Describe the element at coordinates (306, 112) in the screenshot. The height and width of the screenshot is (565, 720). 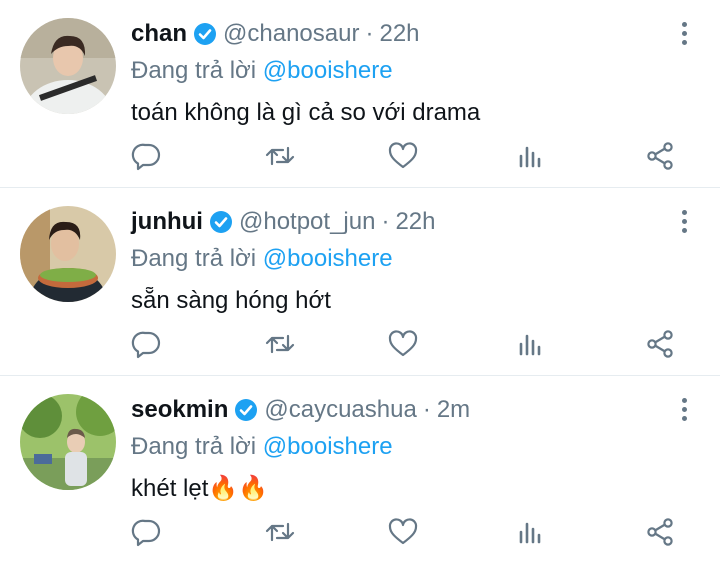
I see `tweet-text: toán không là gì cả so với drama` at that location.